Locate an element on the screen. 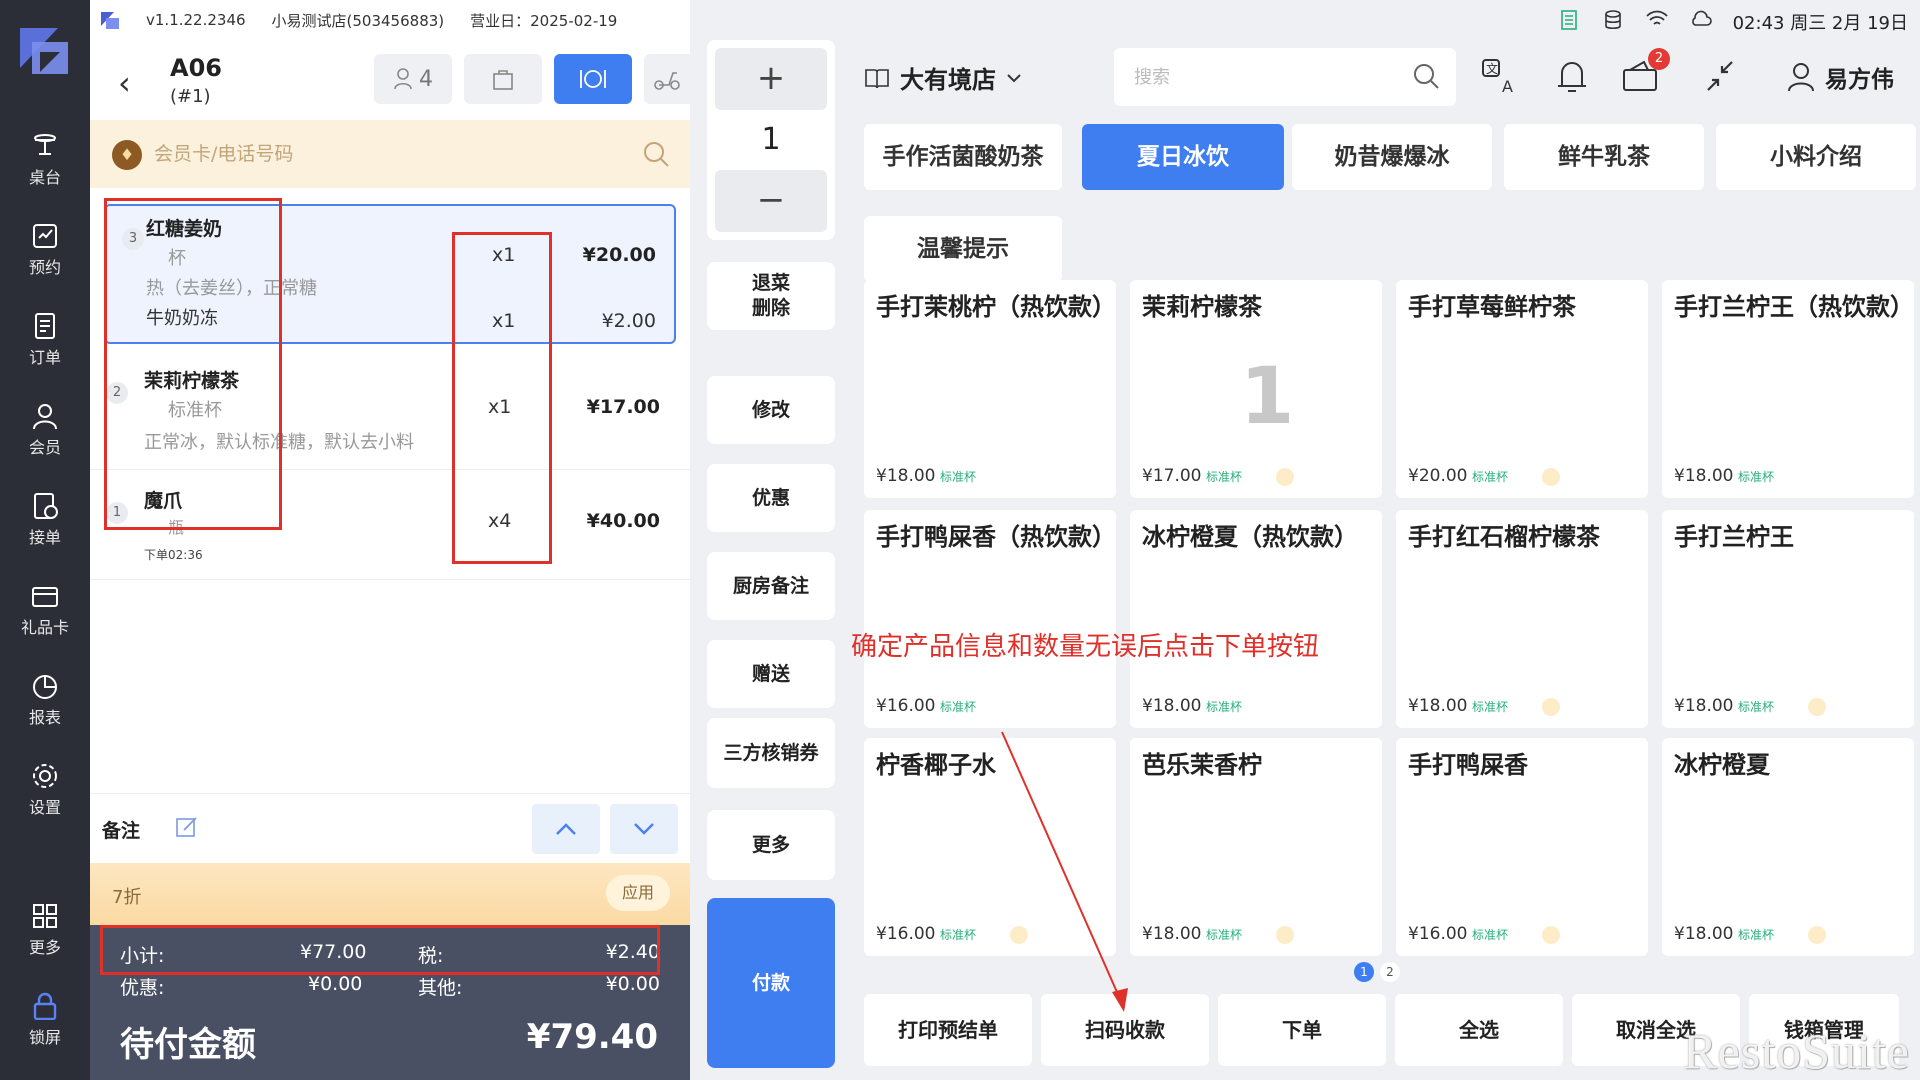 This screenshot has width=1920, height=1080. search-input is located at coordinates (1274, 77).